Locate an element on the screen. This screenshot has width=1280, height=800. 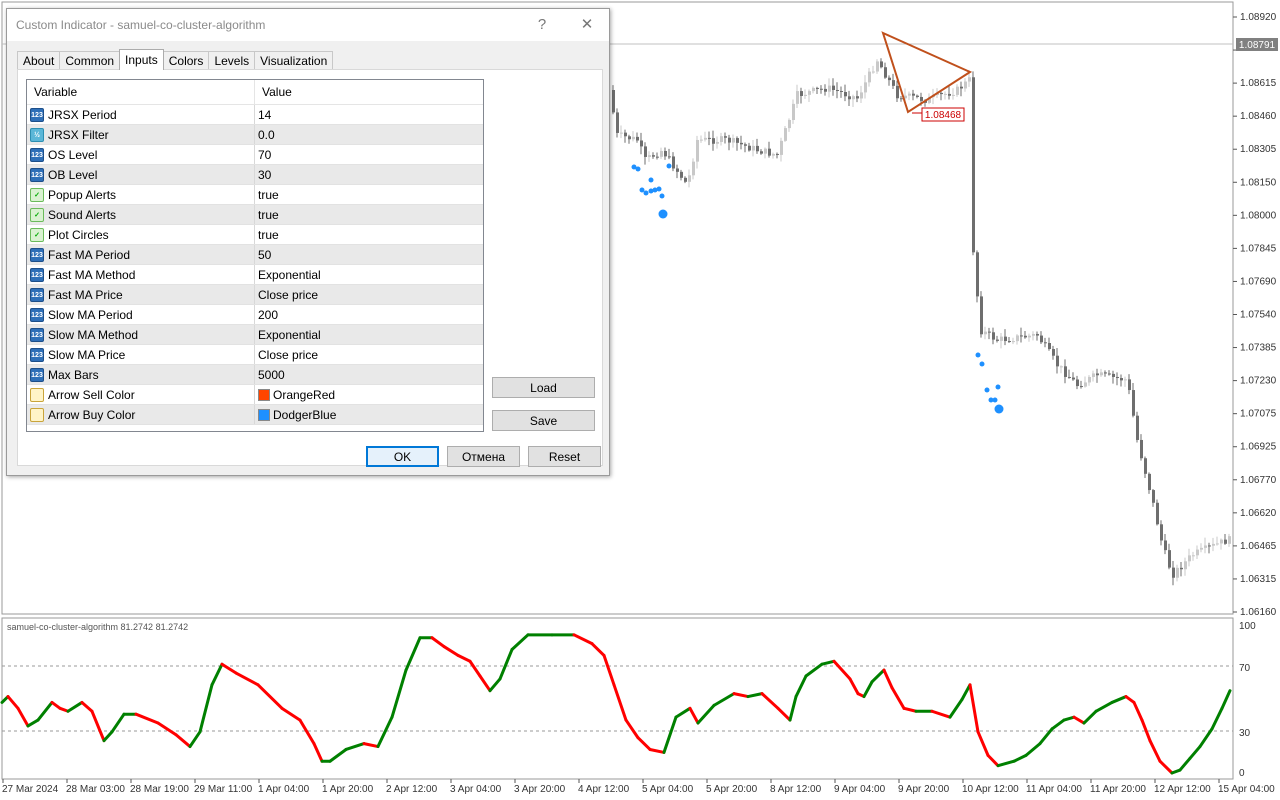
reset-button: Reset is located at coordinates (564, 456).